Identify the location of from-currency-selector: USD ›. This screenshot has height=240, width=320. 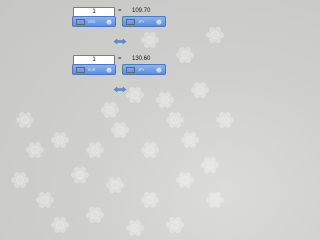
(94, 21).